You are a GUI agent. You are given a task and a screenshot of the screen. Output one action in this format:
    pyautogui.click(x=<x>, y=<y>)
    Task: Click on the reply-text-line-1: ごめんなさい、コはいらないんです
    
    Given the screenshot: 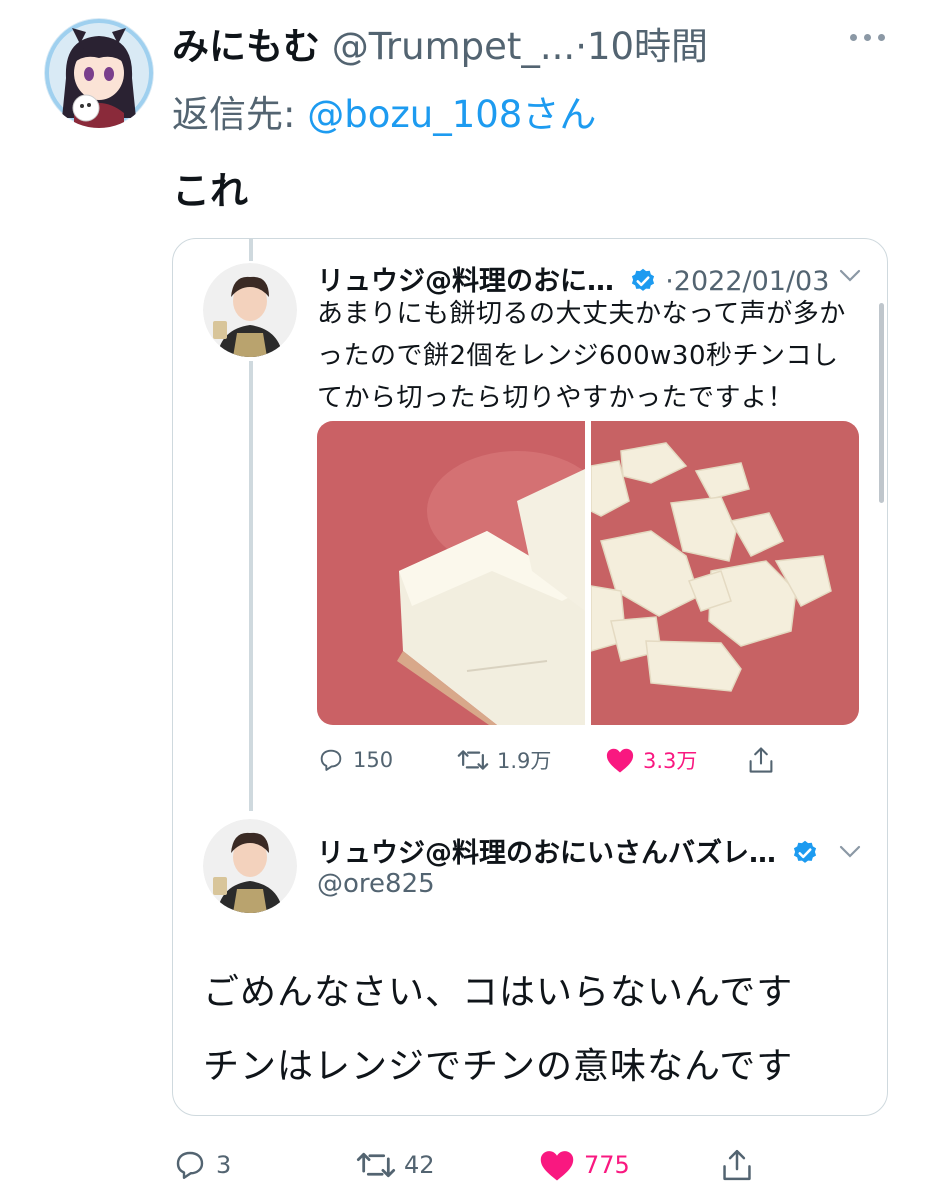 What is the action you would take?
    pyautogui.click(x=498, y=992)
    